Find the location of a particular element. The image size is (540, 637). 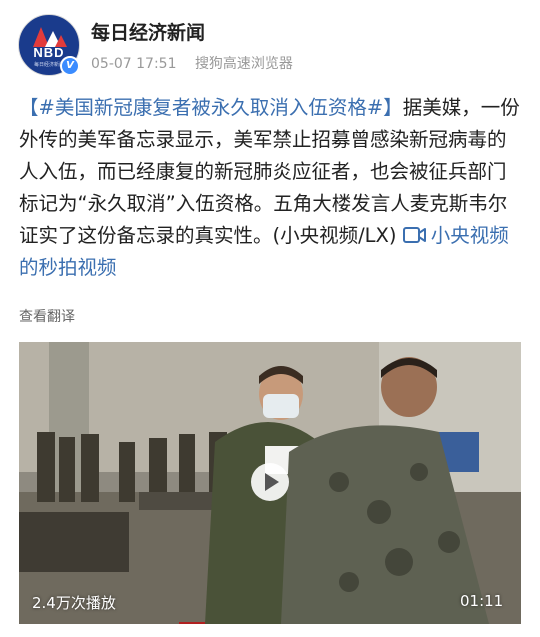

post-header: NBD 每日经济新闻 V 每日经济新闻 05-07 17:51 搜狗高速浏览器 is located at coordinates (270, 45).